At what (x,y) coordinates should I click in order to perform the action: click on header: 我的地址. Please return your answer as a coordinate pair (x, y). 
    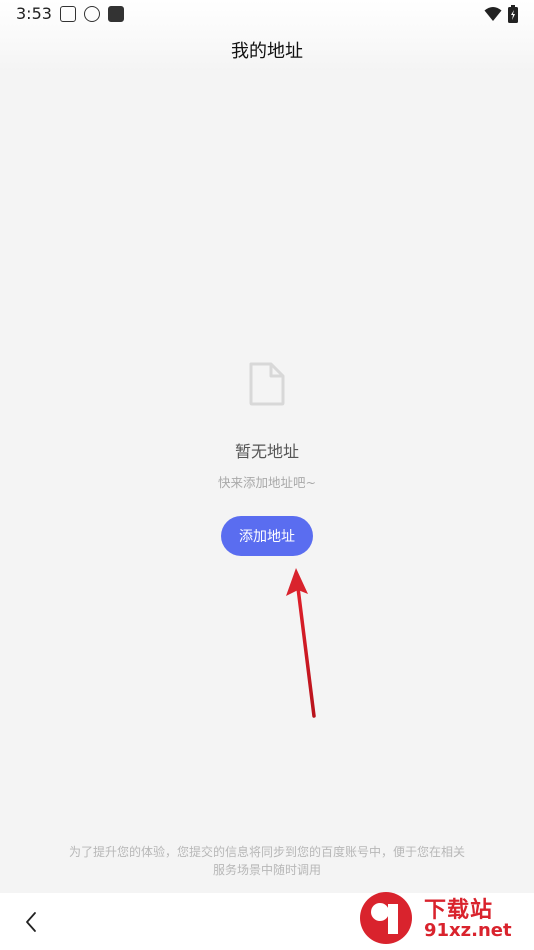
    Looking at the image, I should click on (267, 50).